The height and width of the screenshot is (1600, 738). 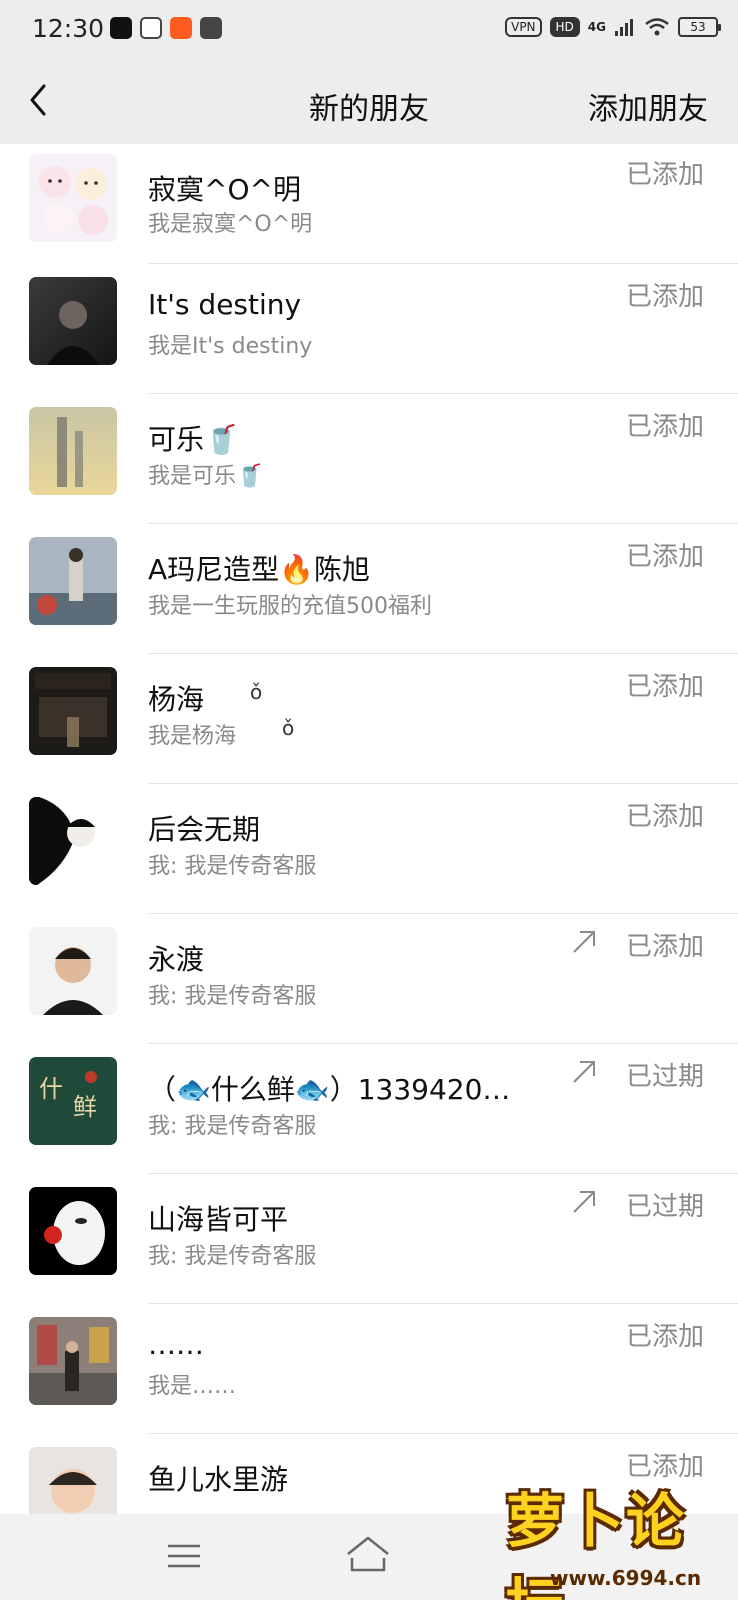 What do you see at coordinates (151, 28) in the screenshot?
I see `video-app-icon` at bounding box center [151, 28].